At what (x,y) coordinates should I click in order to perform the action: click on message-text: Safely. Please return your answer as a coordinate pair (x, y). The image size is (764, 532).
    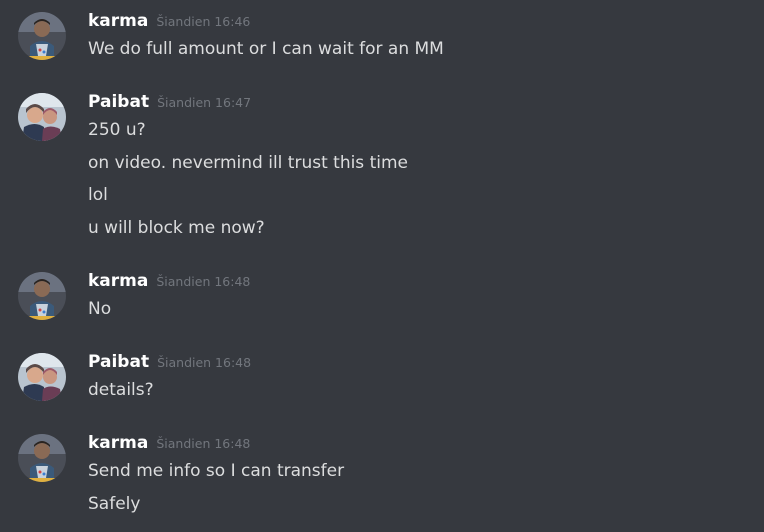
    Looking at the image, I should click on (114, 504).